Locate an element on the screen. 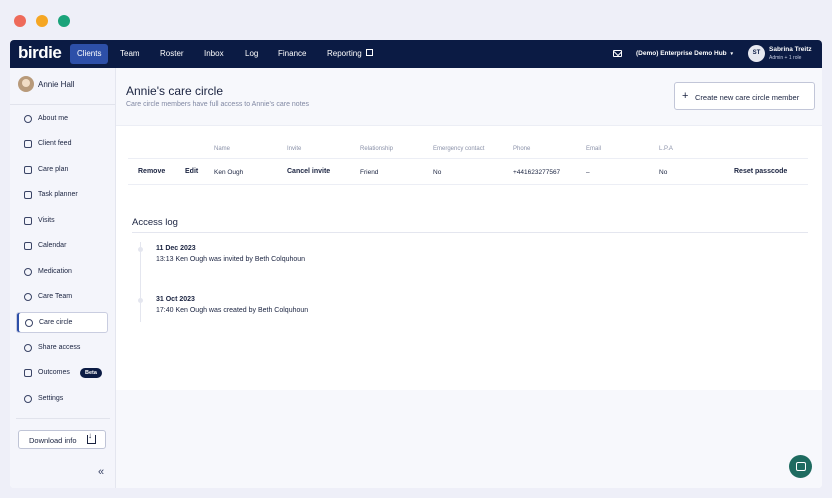  timeline-line is located at coordinates (140, 282).